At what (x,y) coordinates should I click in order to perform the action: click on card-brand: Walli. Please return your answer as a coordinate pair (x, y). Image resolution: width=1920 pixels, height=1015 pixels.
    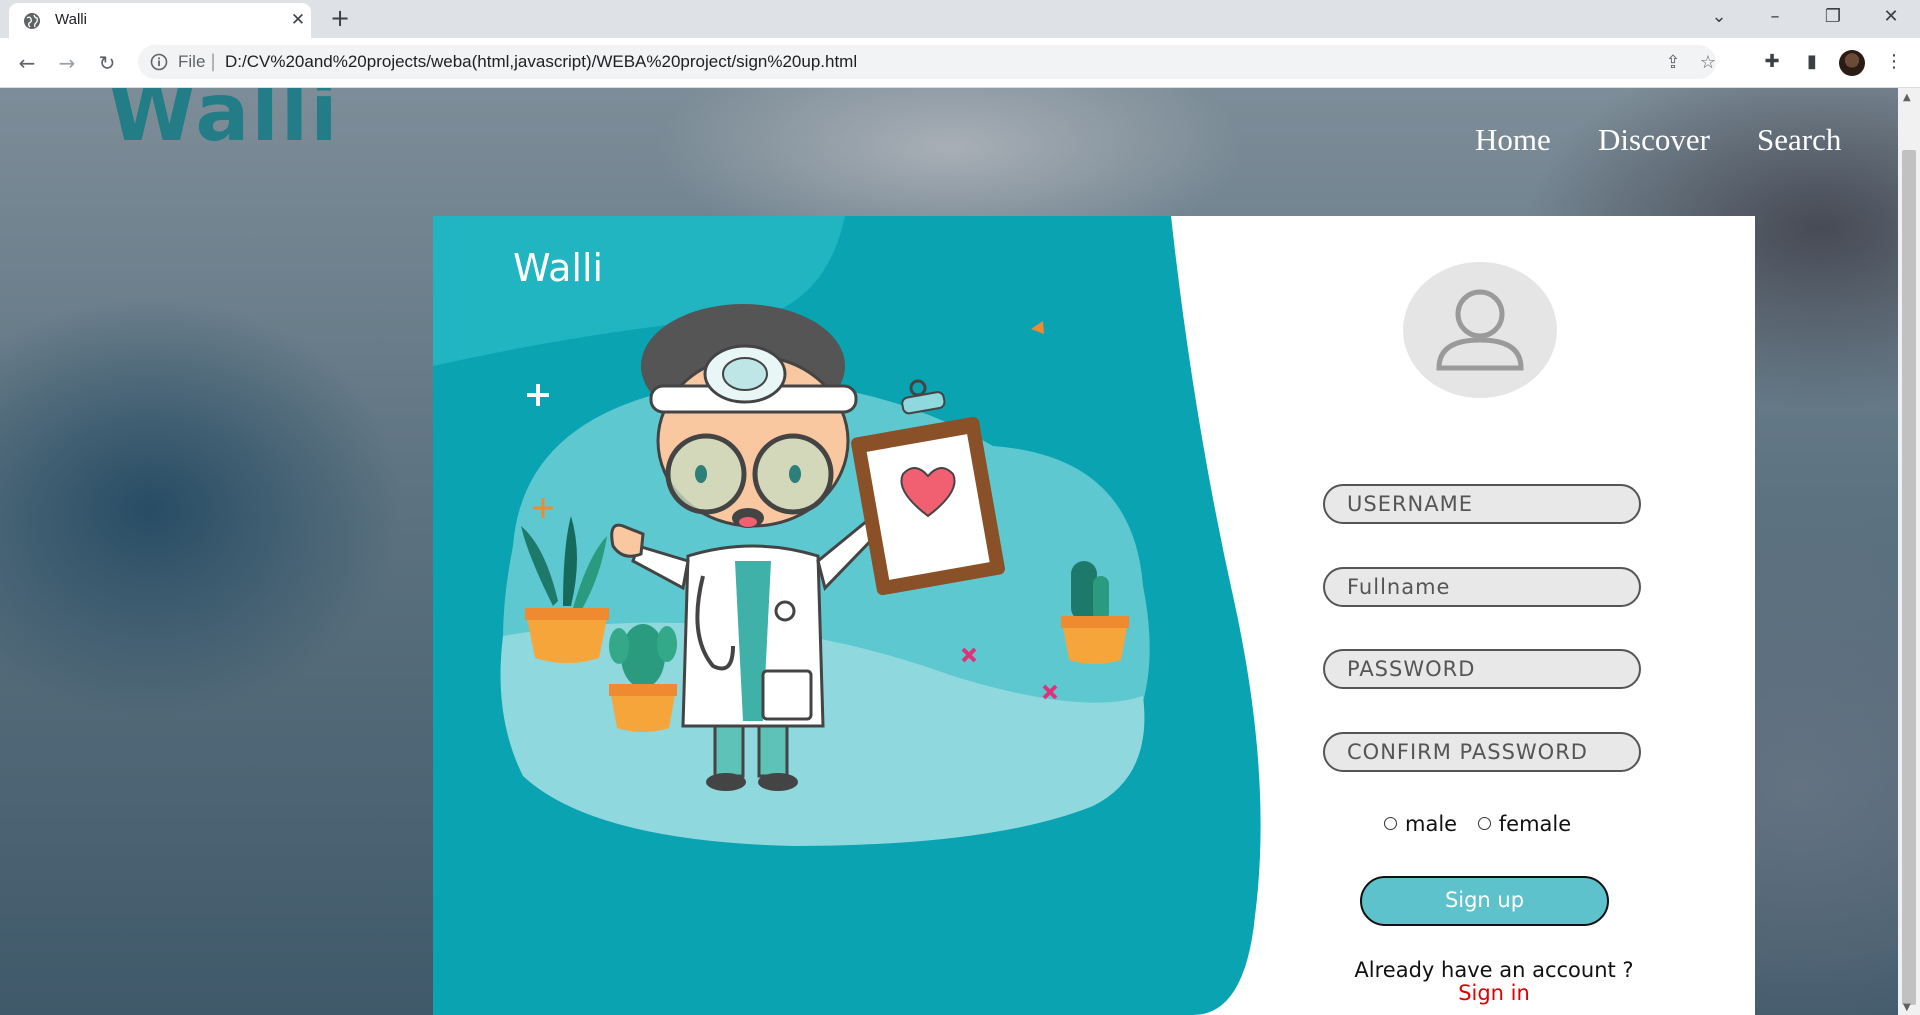
    Looking at the image, I should click on (558, 268).